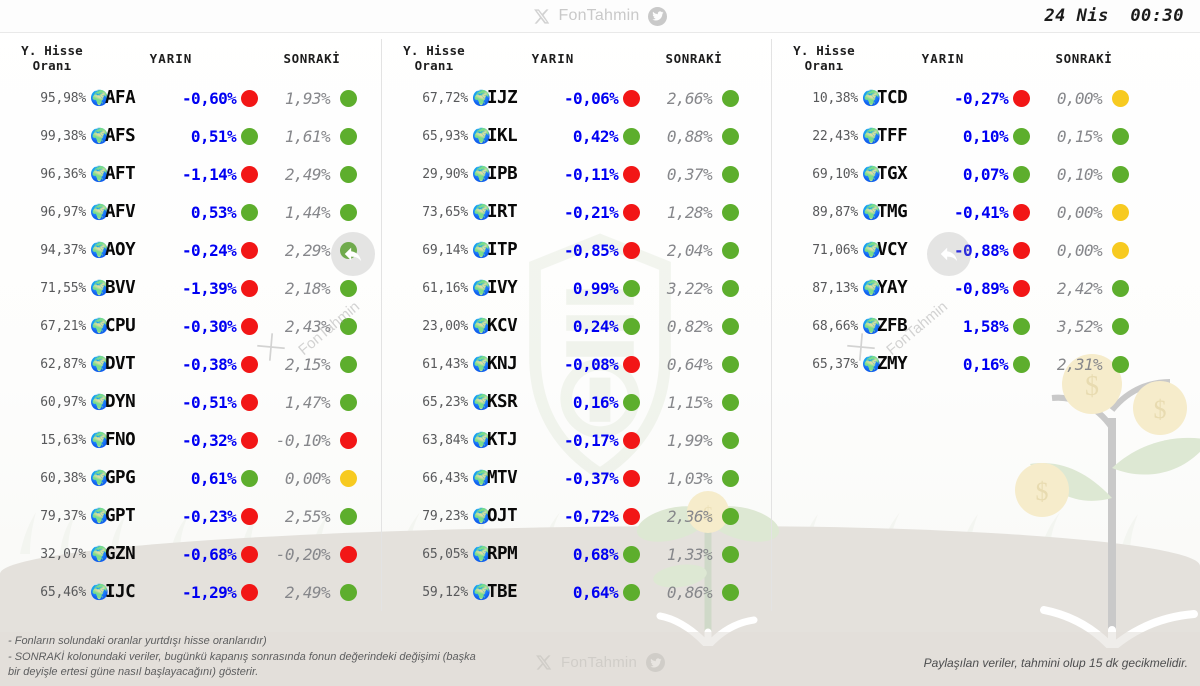 The width and height of the screenshot is (1200, 686). I want to click on fund-code: AFA, so click(143, 98).